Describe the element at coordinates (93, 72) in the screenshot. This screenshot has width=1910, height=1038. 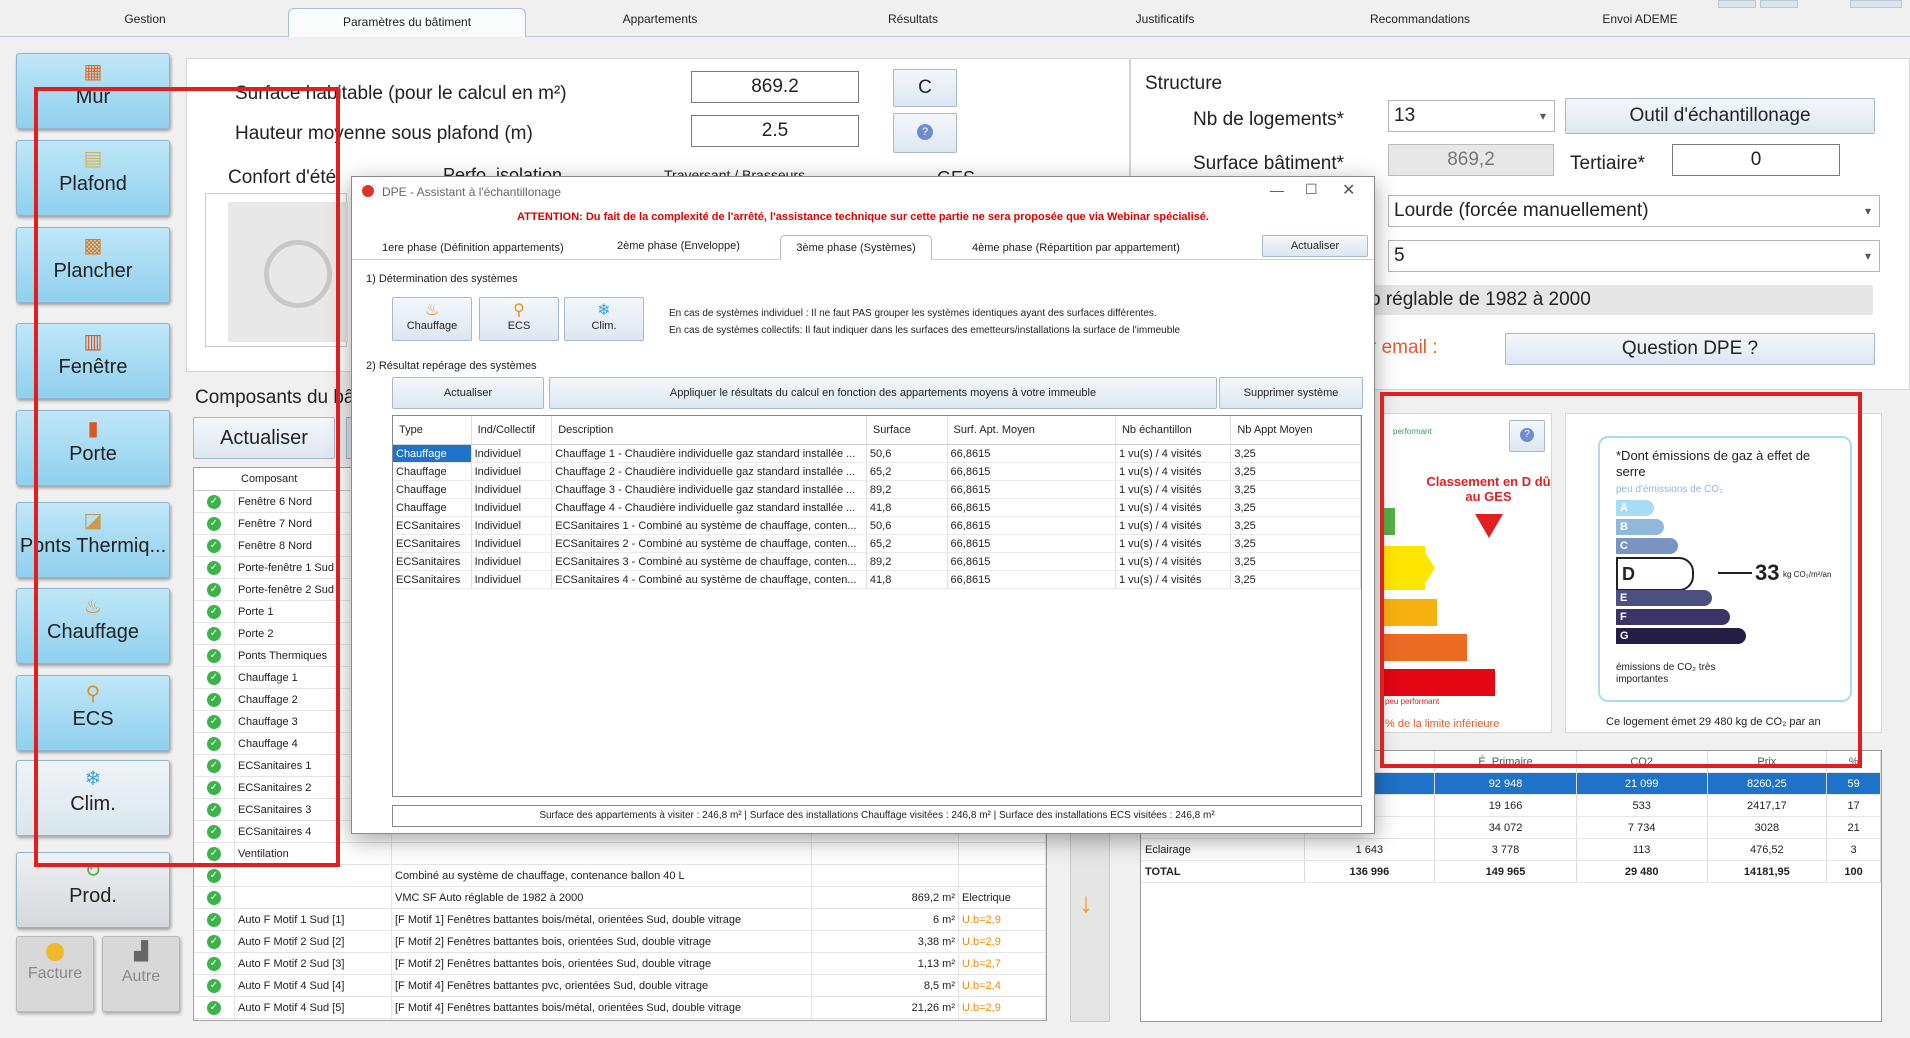
I see `wall-icon: ▦` at that location.